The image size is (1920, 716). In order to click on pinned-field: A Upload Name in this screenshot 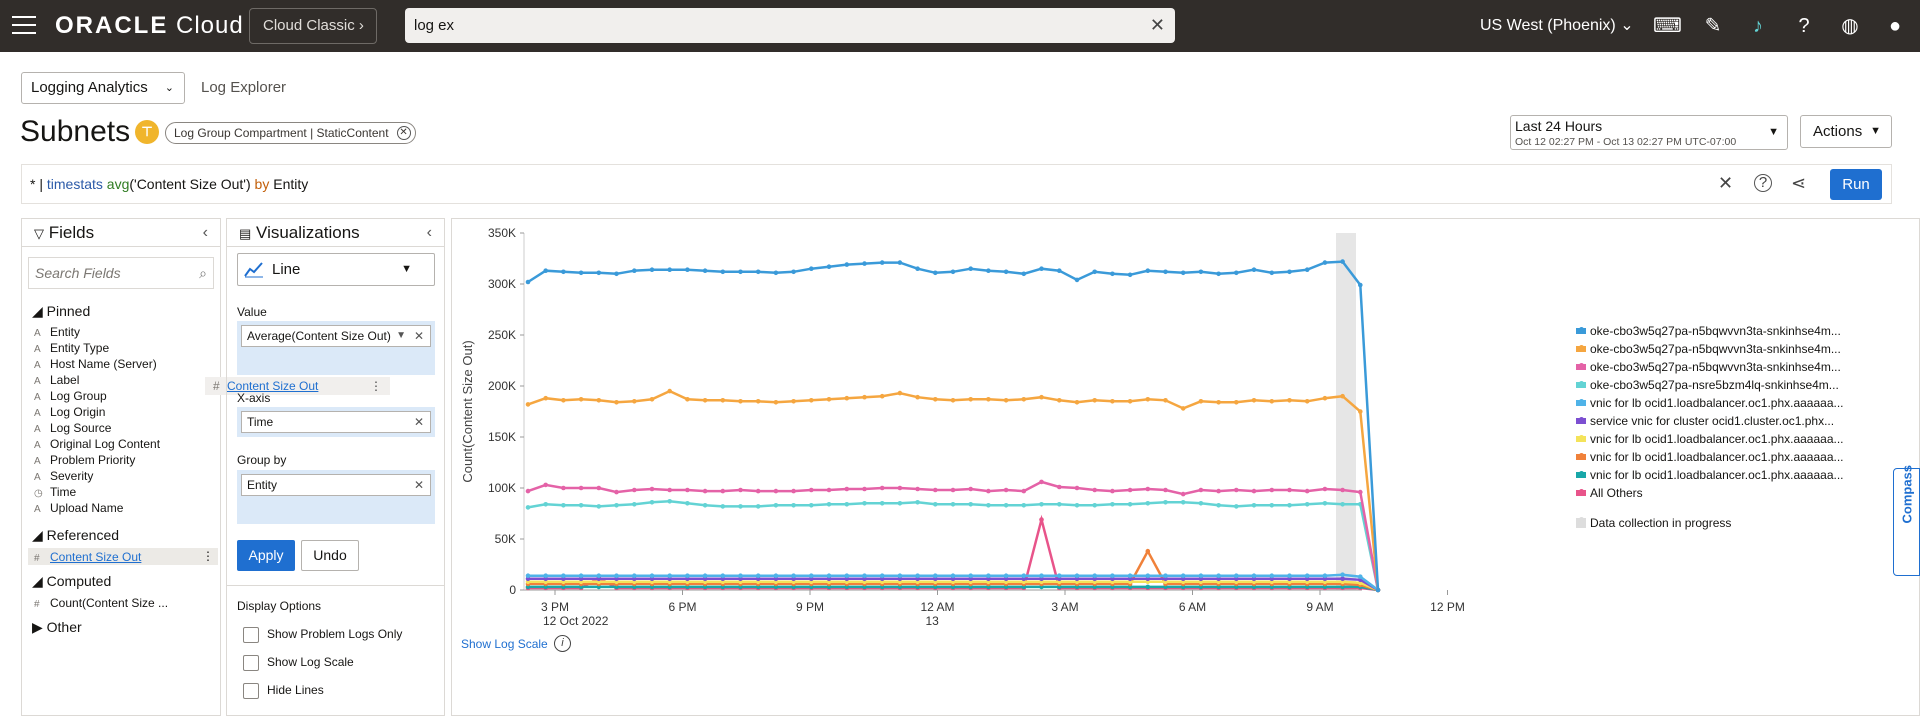, I will do `click(78, 508)`.